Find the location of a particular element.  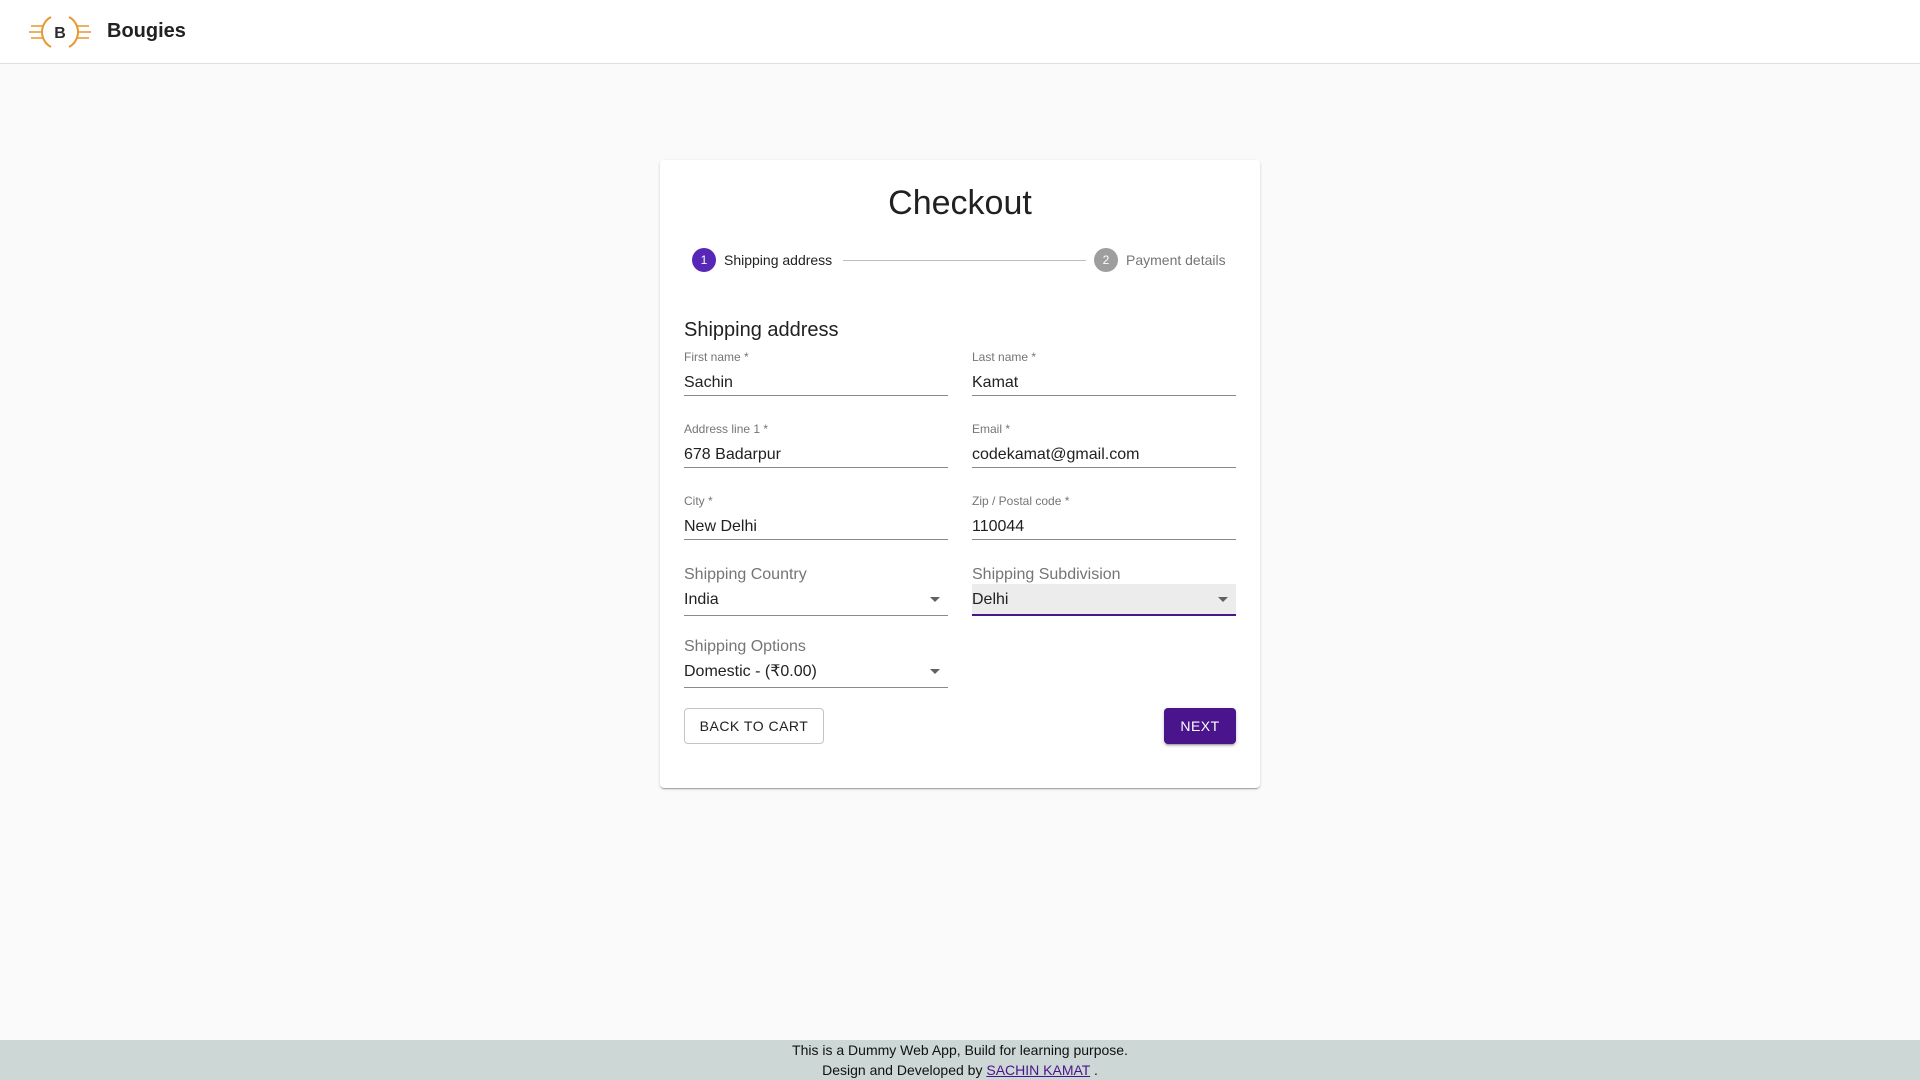

shipping-options-select: Domestic - (₹0.00) is located at coordinates (816, 672).